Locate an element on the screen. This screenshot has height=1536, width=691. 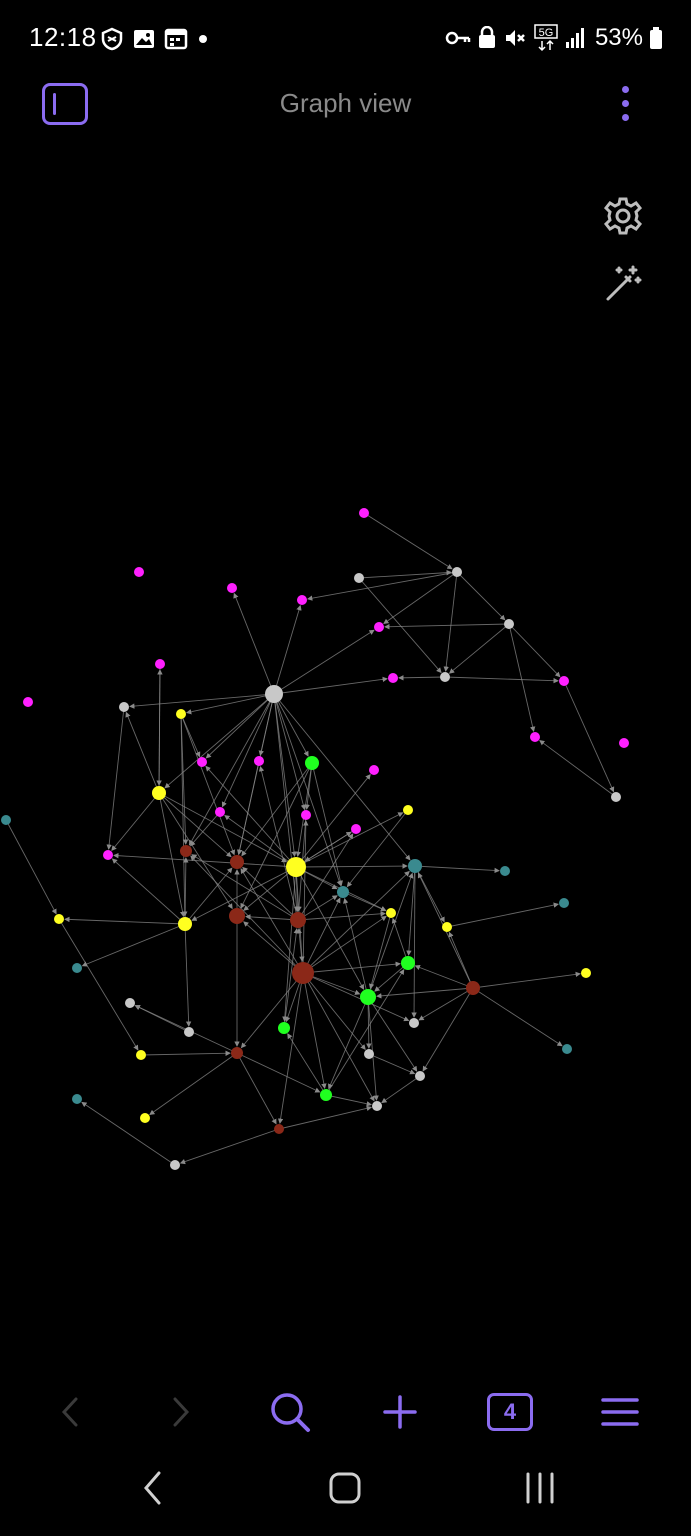
plus-icon is located at coordinates (400, 1412).